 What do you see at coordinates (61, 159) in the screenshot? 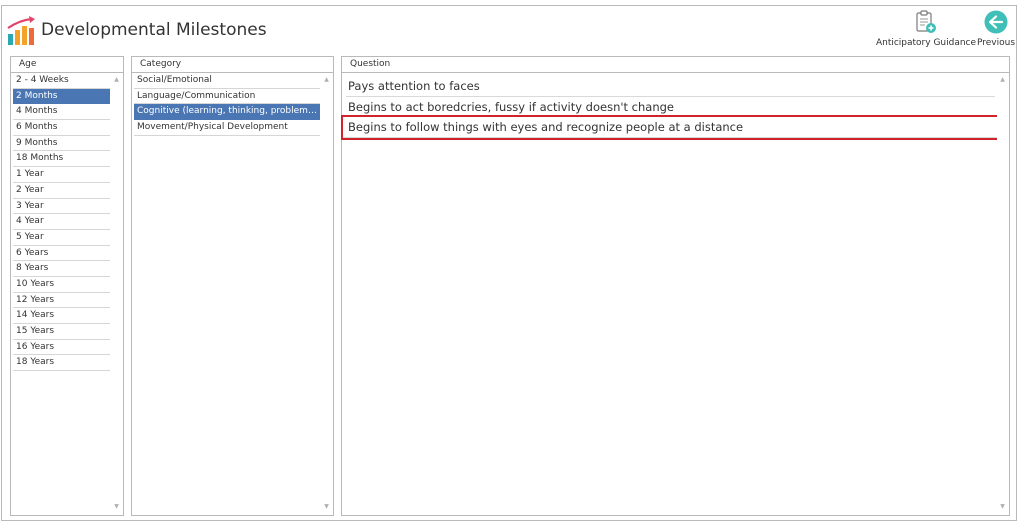
I see `age-list-item: 18 Months` at bounding box center [61, 159].